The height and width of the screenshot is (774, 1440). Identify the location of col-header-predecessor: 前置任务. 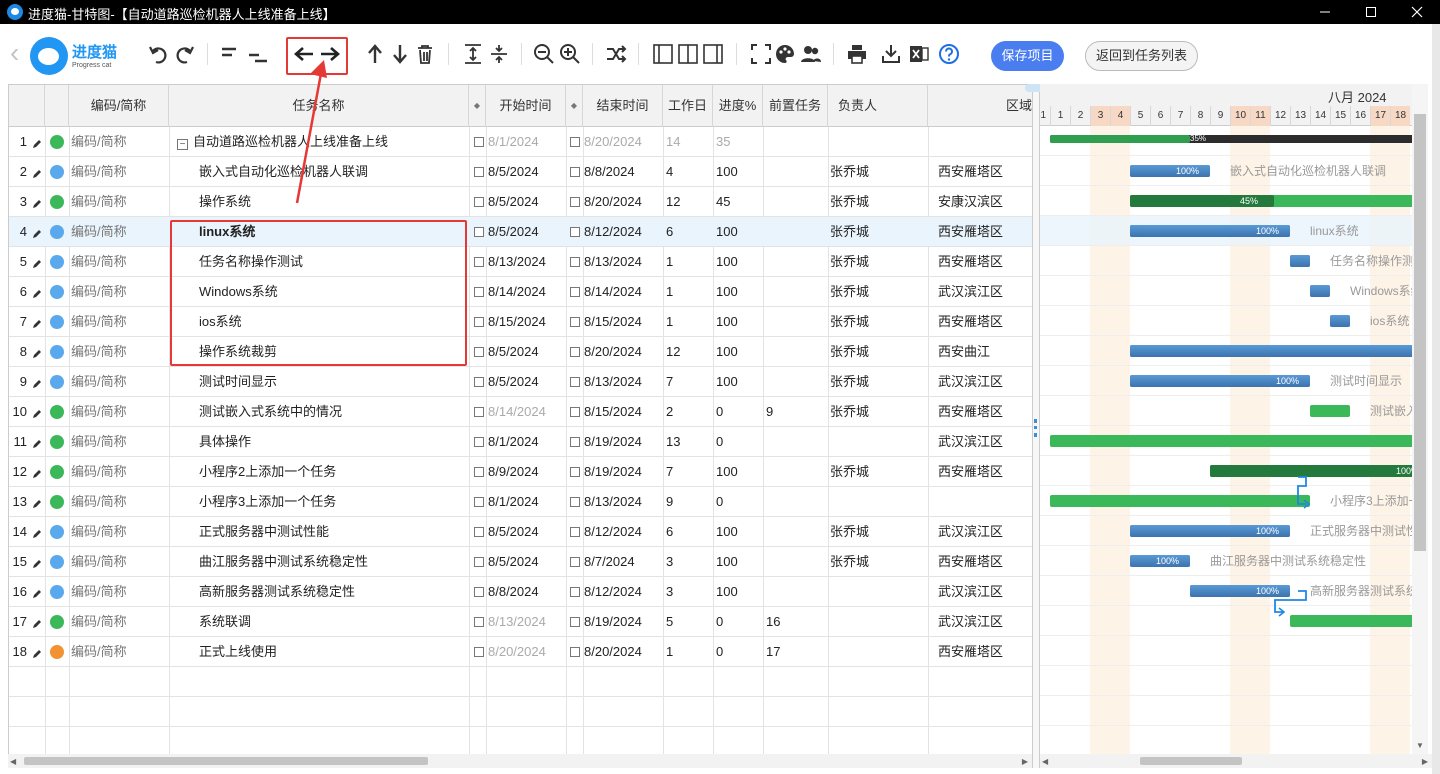
(795, 106).